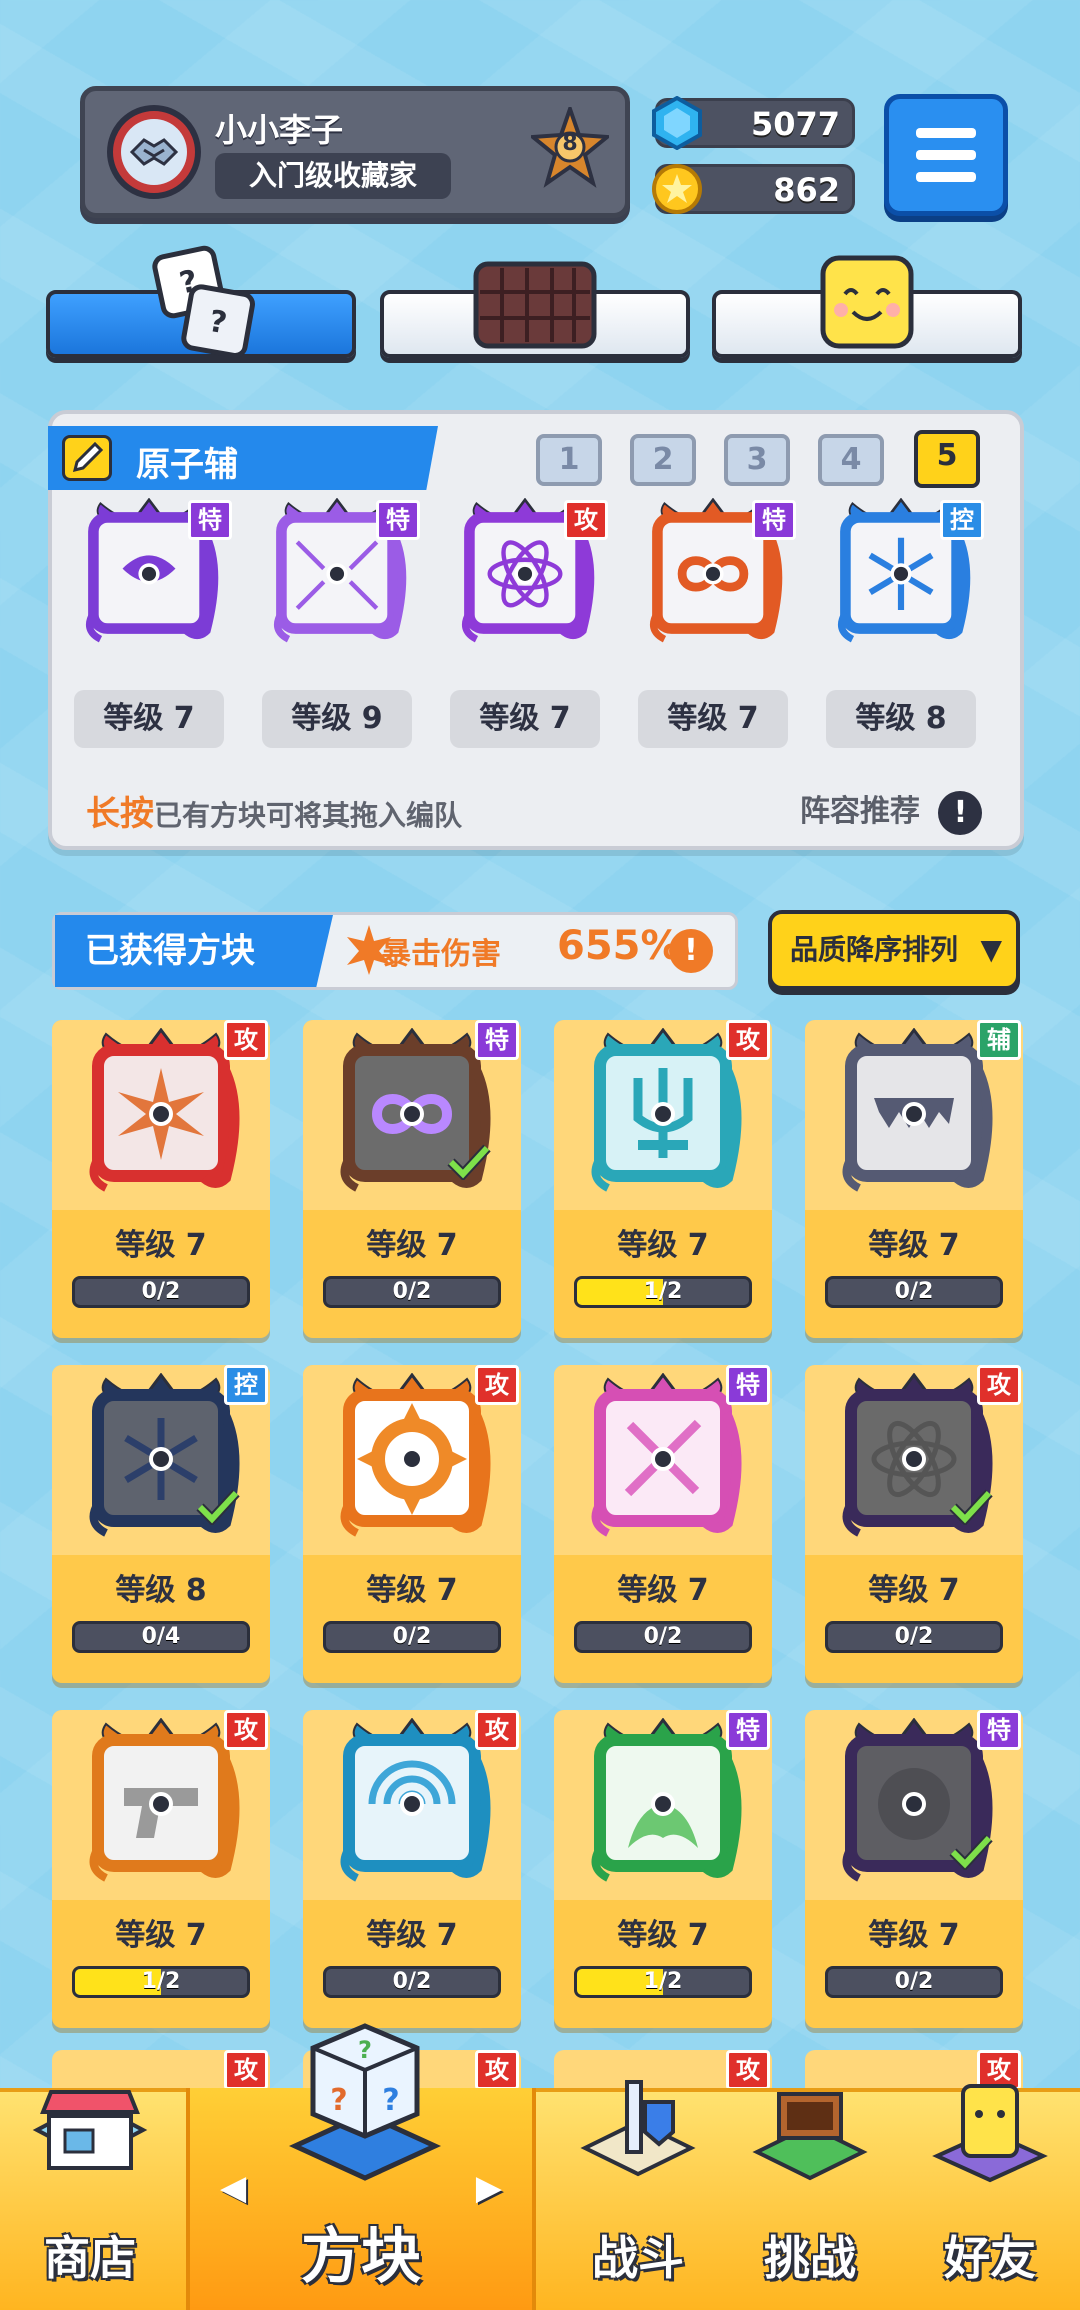  I want to click on handshake-icon, so click(154, 152).